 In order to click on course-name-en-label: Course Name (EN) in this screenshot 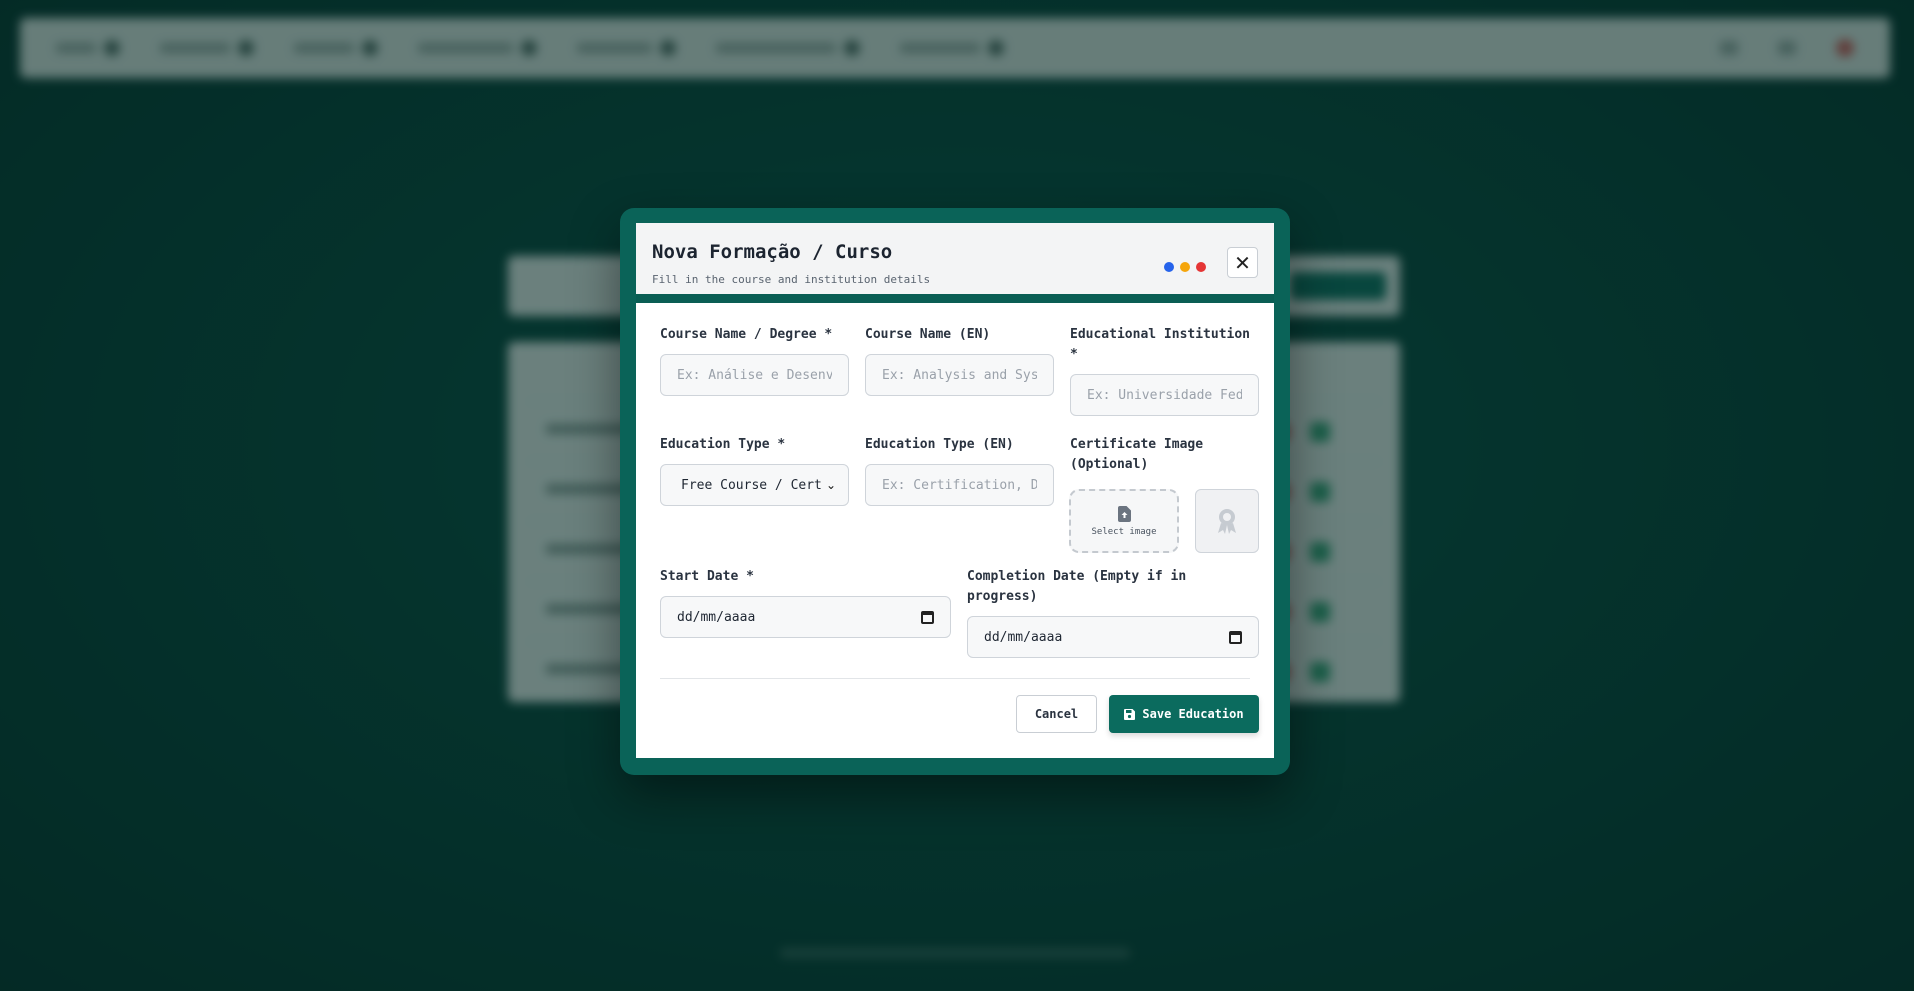, I will do `click(928, 334)`.